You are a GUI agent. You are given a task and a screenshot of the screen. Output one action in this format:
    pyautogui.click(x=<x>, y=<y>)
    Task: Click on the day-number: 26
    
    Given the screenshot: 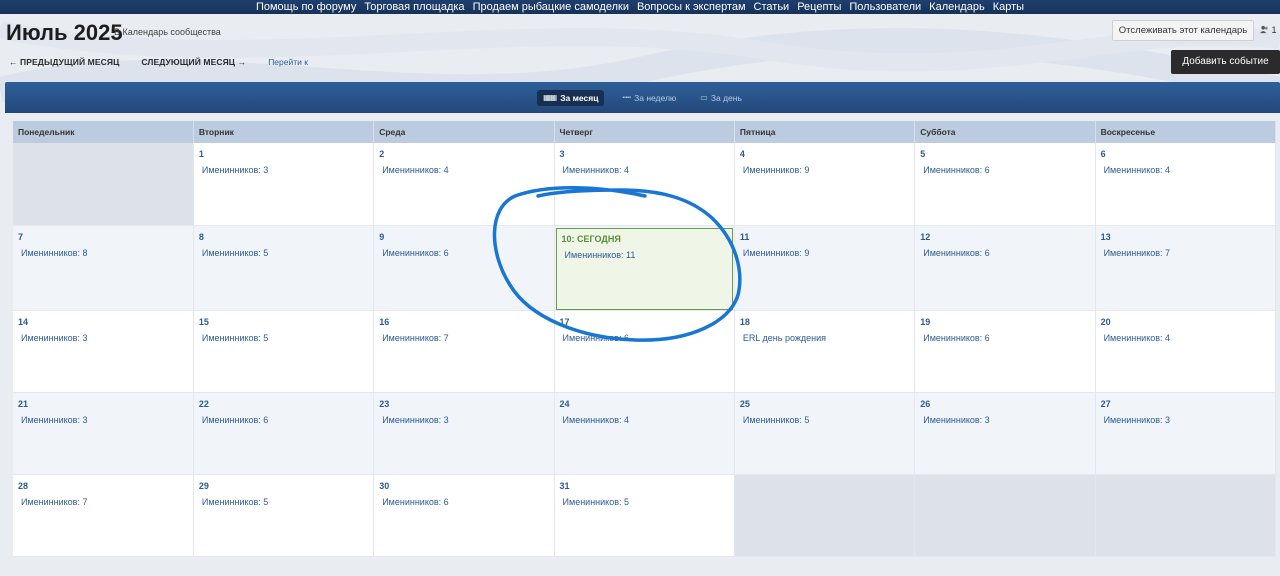 What is the action you would take?
    pyautogui.click(x=1004, y=401)
    